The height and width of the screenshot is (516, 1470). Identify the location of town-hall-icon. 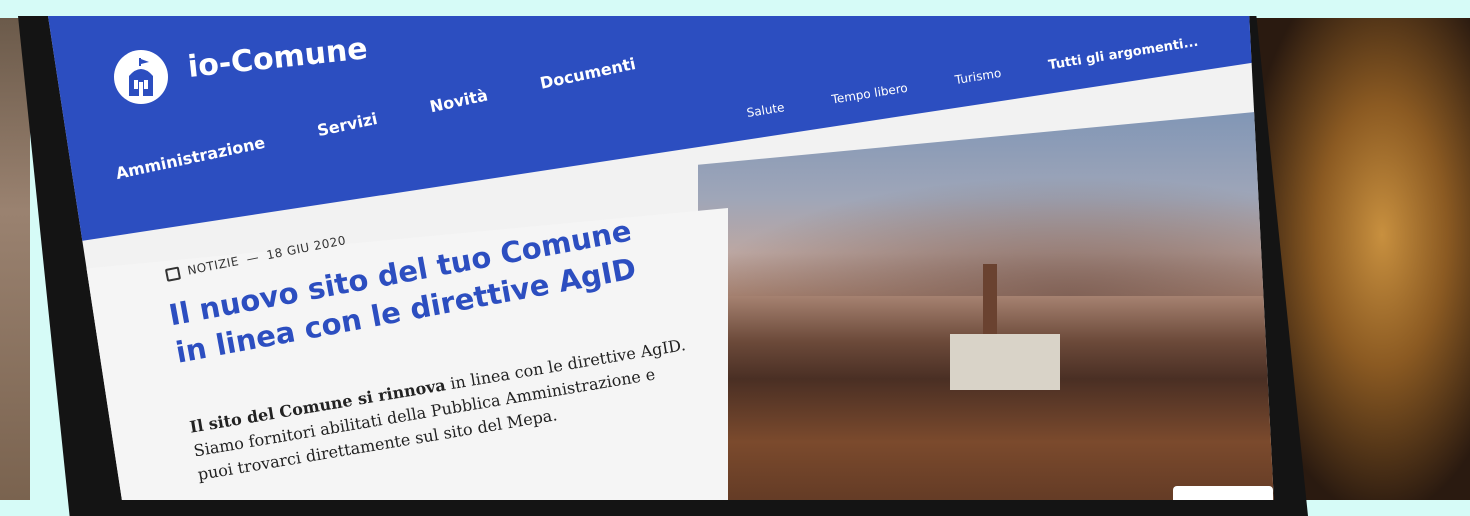
(141, 77).